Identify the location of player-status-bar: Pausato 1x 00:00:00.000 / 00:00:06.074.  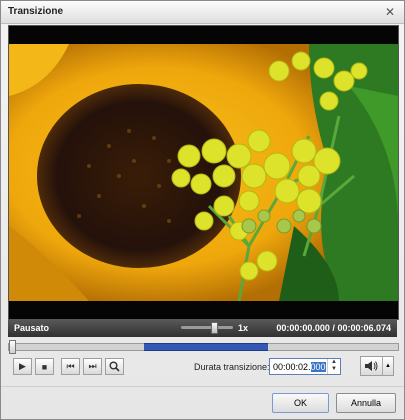
(202, 328).